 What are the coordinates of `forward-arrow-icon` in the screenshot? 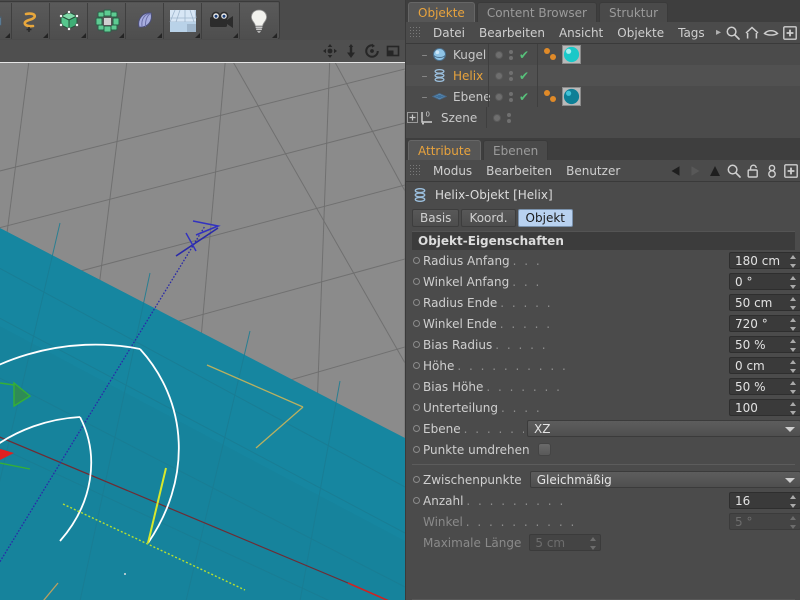 It's located at (694, 171).